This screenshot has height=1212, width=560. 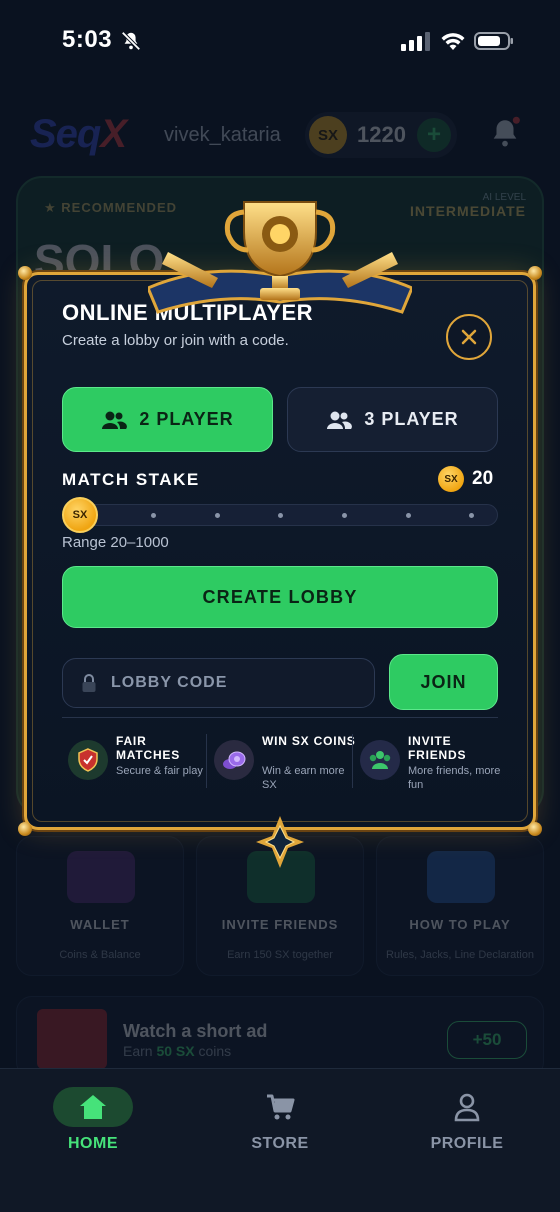 I want to click on status-bar: 5:03, so click(x=280, y=42).